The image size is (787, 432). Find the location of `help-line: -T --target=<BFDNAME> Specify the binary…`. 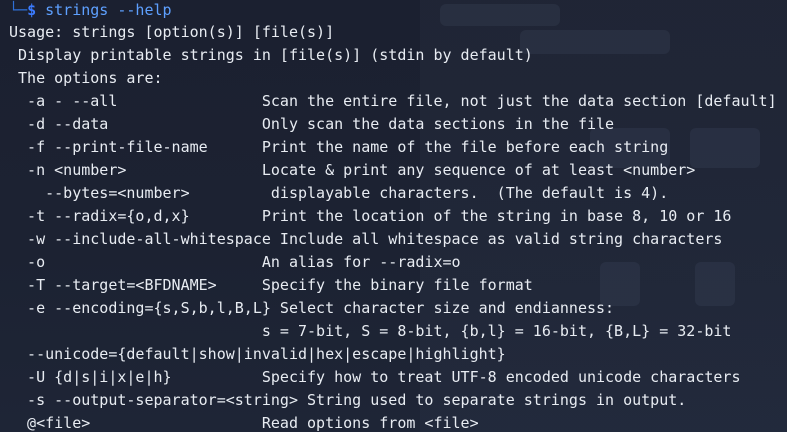

help-line: -T --target=<BFDNAME> Specify the binary… is located at coordinates (271, 285).